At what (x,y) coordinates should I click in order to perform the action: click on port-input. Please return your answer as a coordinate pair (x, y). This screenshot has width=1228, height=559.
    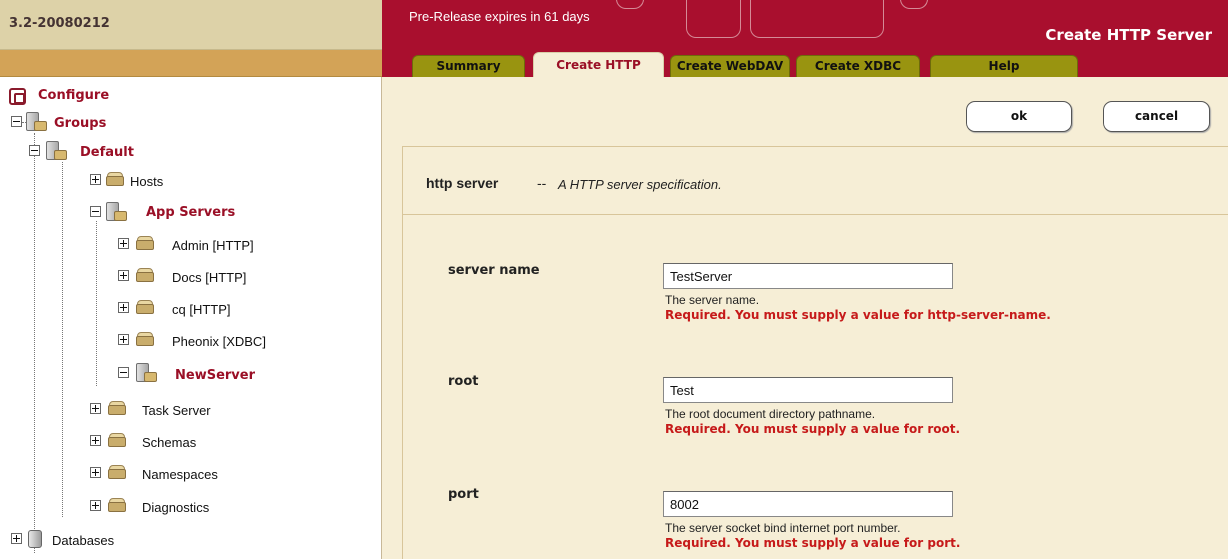
    Looking at the image, I should click on (808, 504).